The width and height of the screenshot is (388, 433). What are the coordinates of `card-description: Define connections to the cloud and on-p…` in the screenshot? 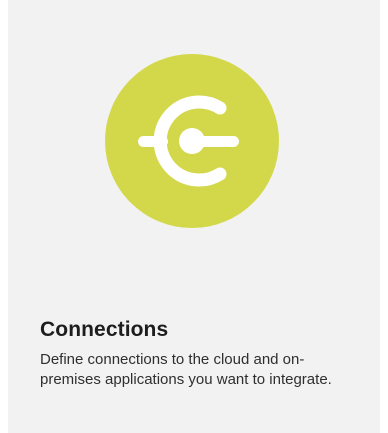 It's located at (186, 369).